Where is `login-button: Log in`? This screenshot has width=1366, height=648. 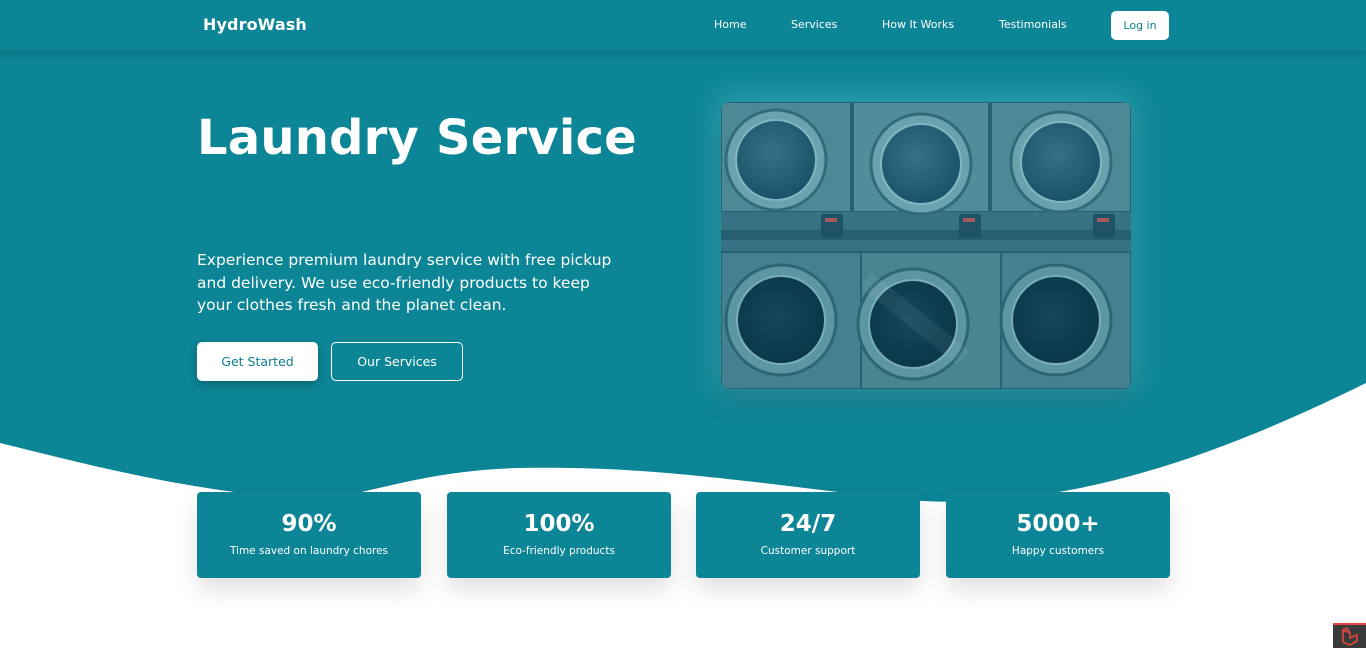
login-button: Log in is located at coordinates (1140, 25).